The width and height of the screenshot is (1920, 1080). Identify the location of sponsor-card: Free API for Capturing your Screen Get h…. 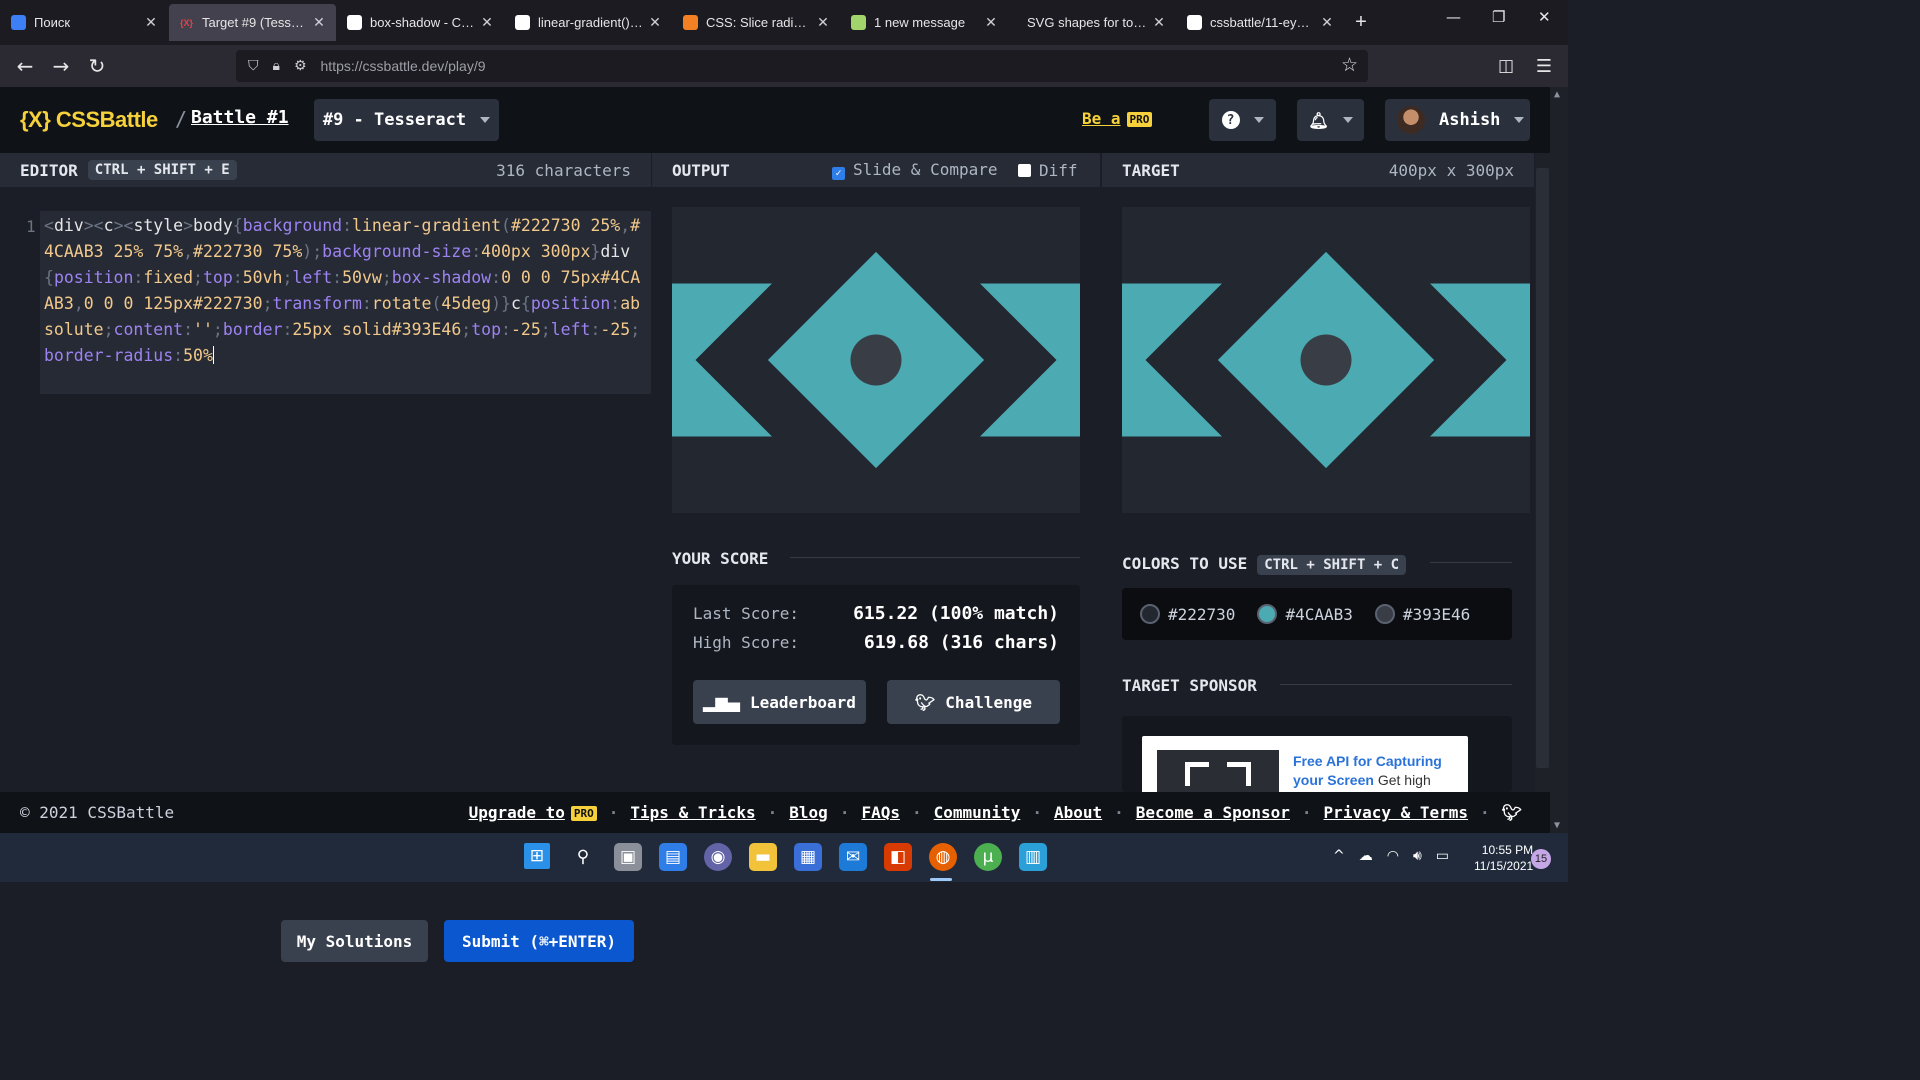
(1317, 754).